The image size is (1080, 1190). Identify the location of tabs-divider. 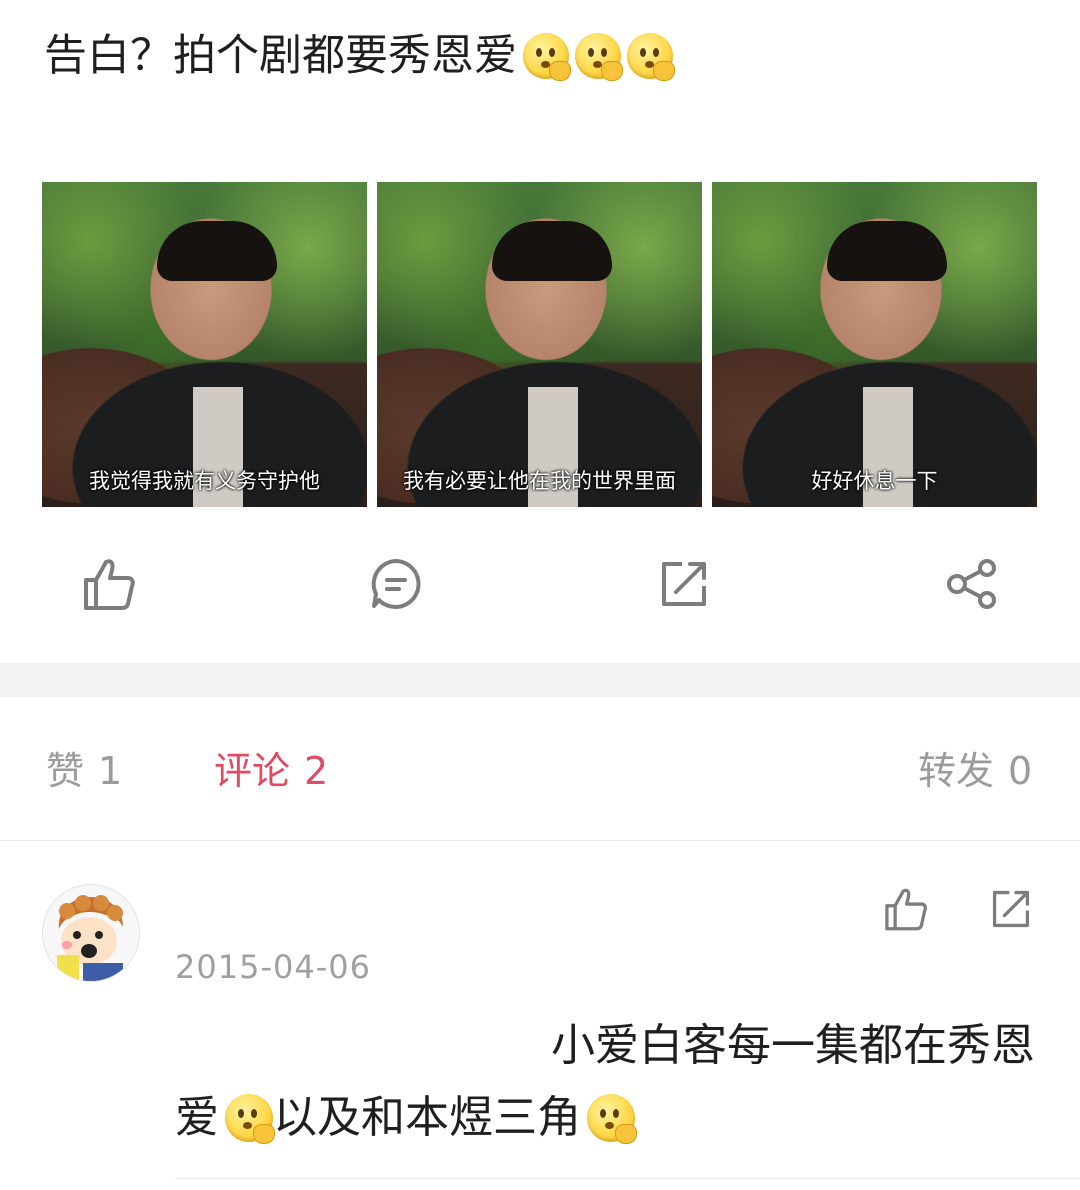
(540, 840).